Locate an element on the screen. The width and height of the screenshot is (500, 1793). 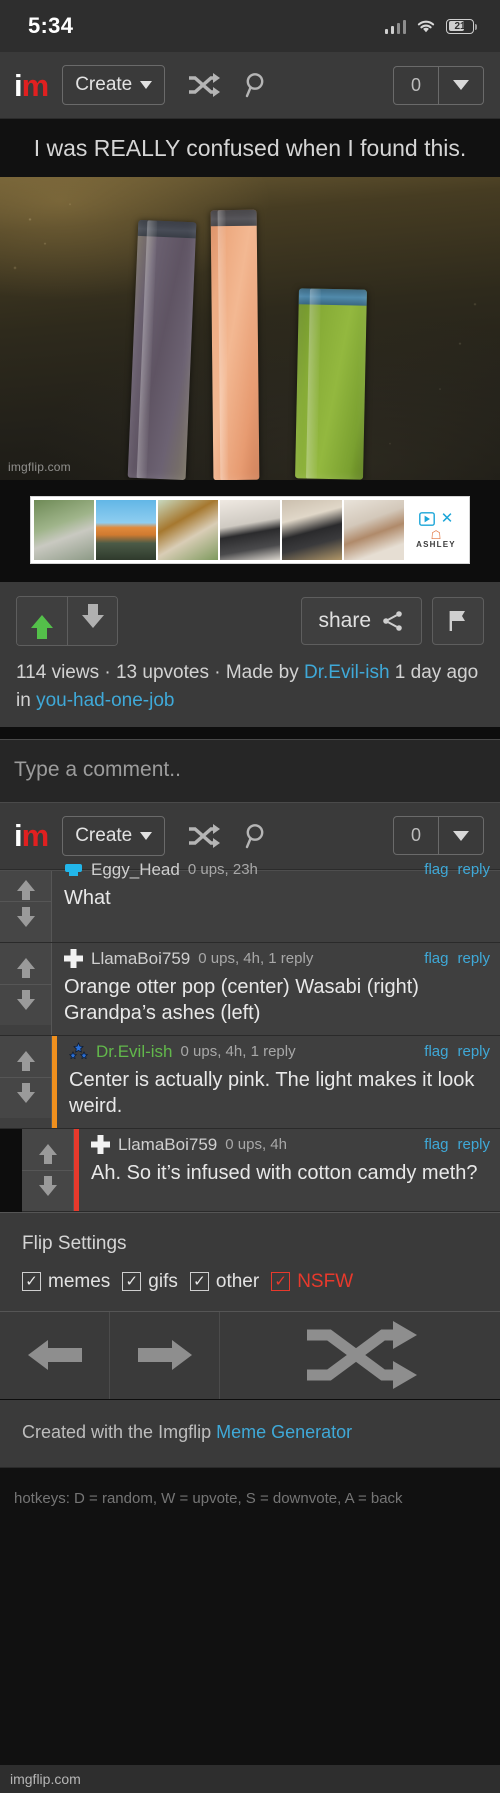
ashley-furniture-ad: ✕ ☖ ASHLEY is located at coordinates (250, 530).